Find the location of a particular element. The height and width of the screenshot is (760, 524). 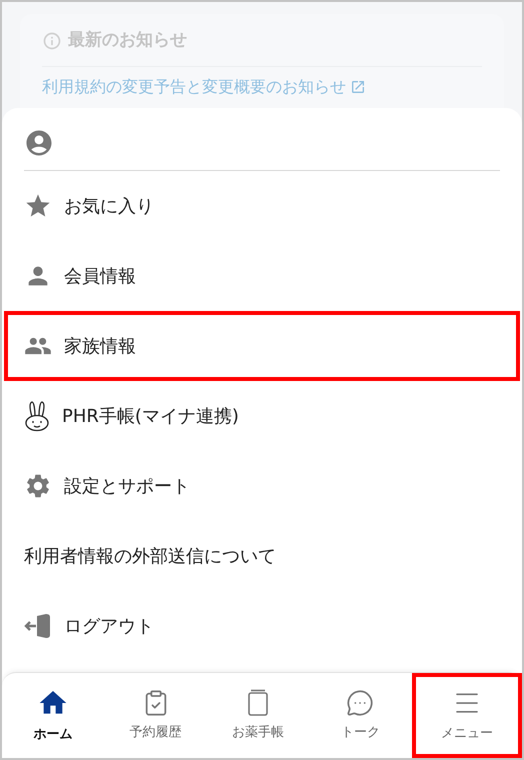

menu-item: 利用者情報の外部送信について is located at coordinates (262, 556).